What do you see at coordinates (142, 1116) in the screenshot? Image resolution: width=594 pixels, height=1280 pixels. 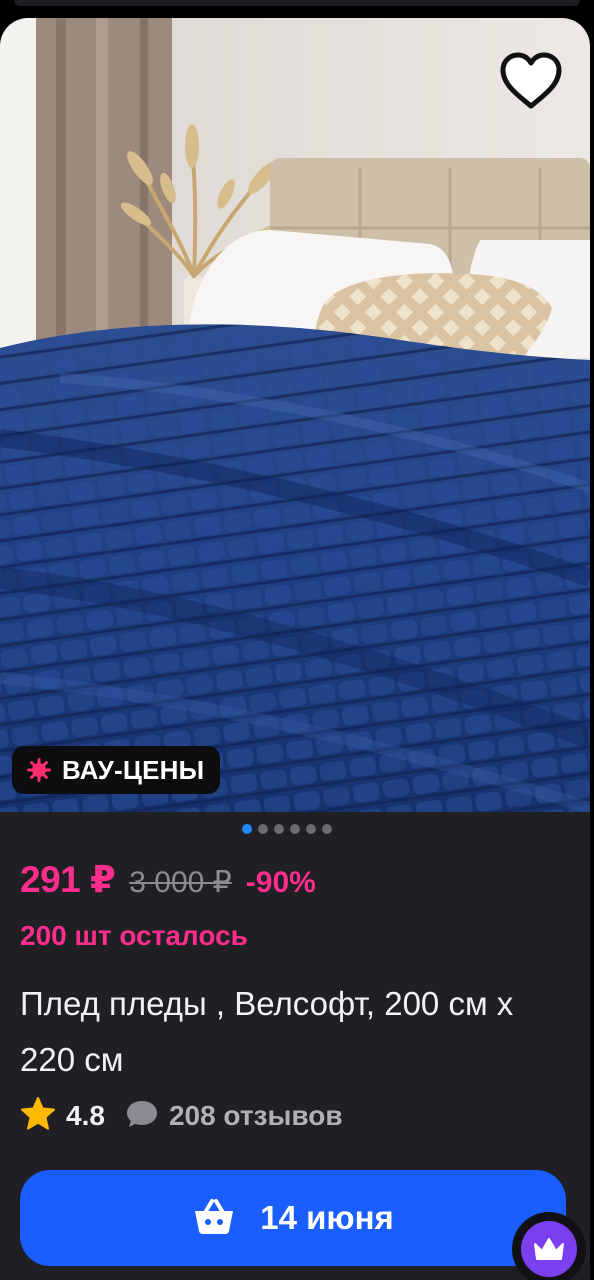 I see `chat-bubble-icon` at bounding box center [142, 1116].